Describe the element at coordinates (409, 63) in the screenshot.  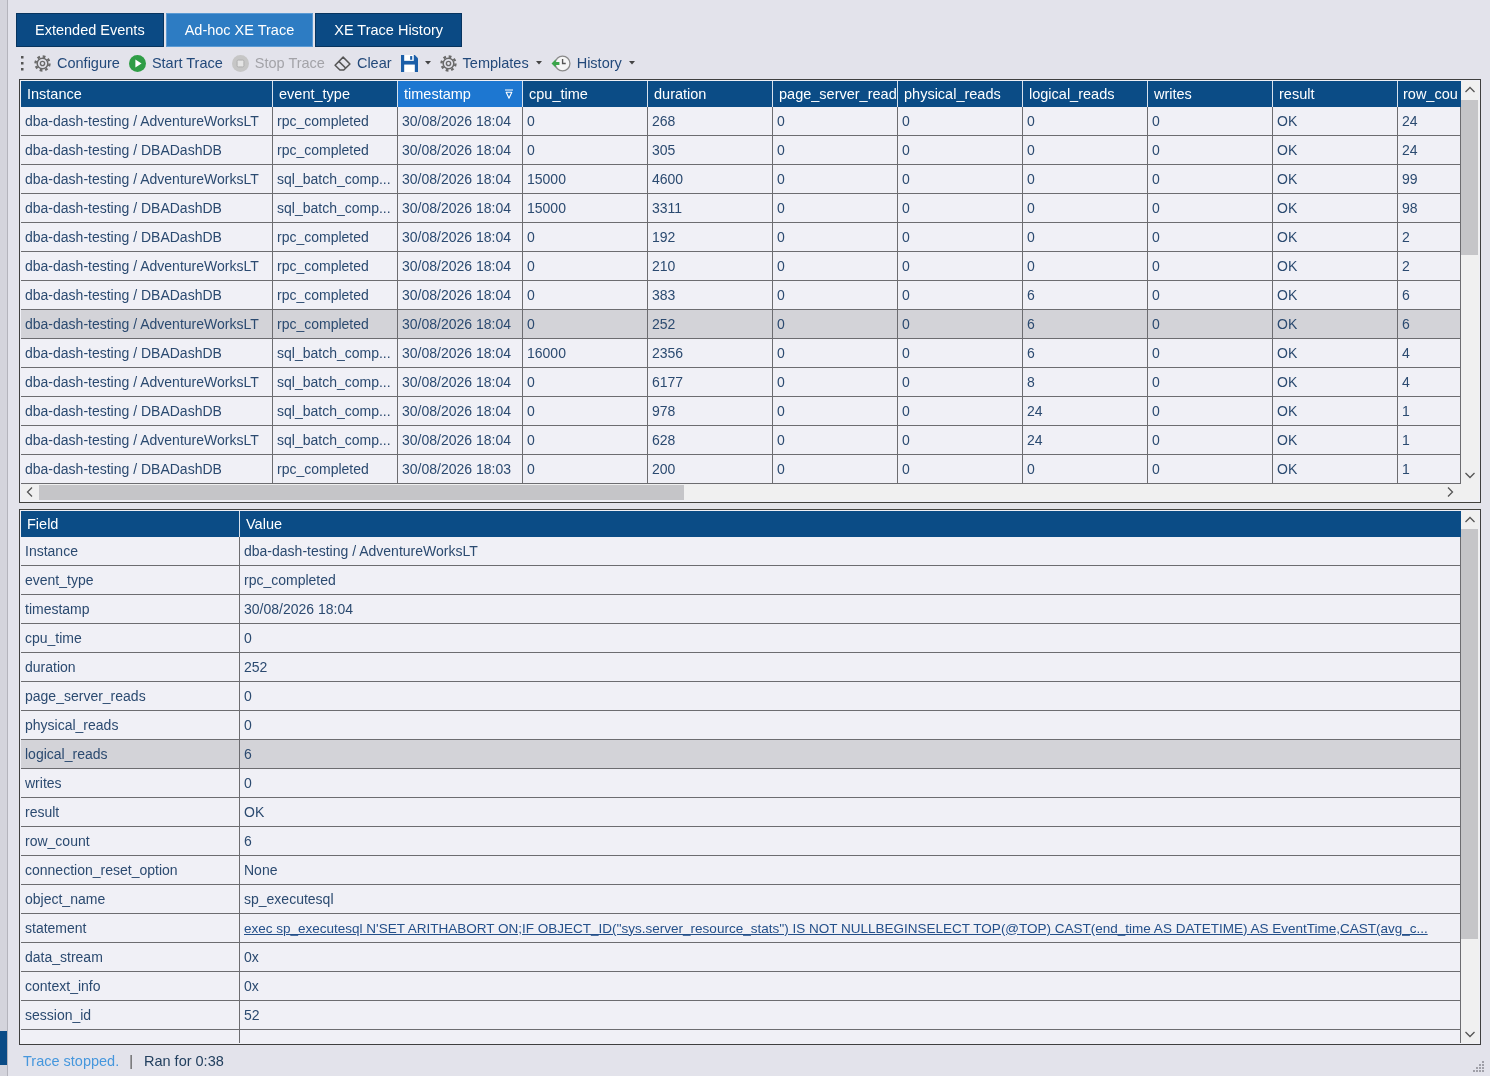
I see `save-icon` at that location.